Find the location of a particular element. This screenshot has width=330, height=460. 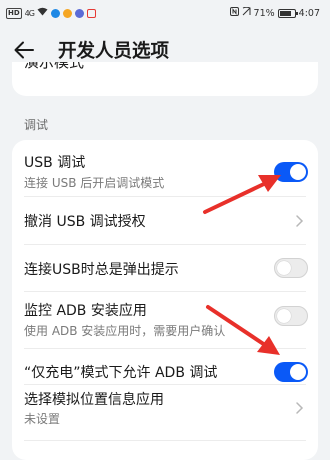

divider is located at coordinates (165, 440).